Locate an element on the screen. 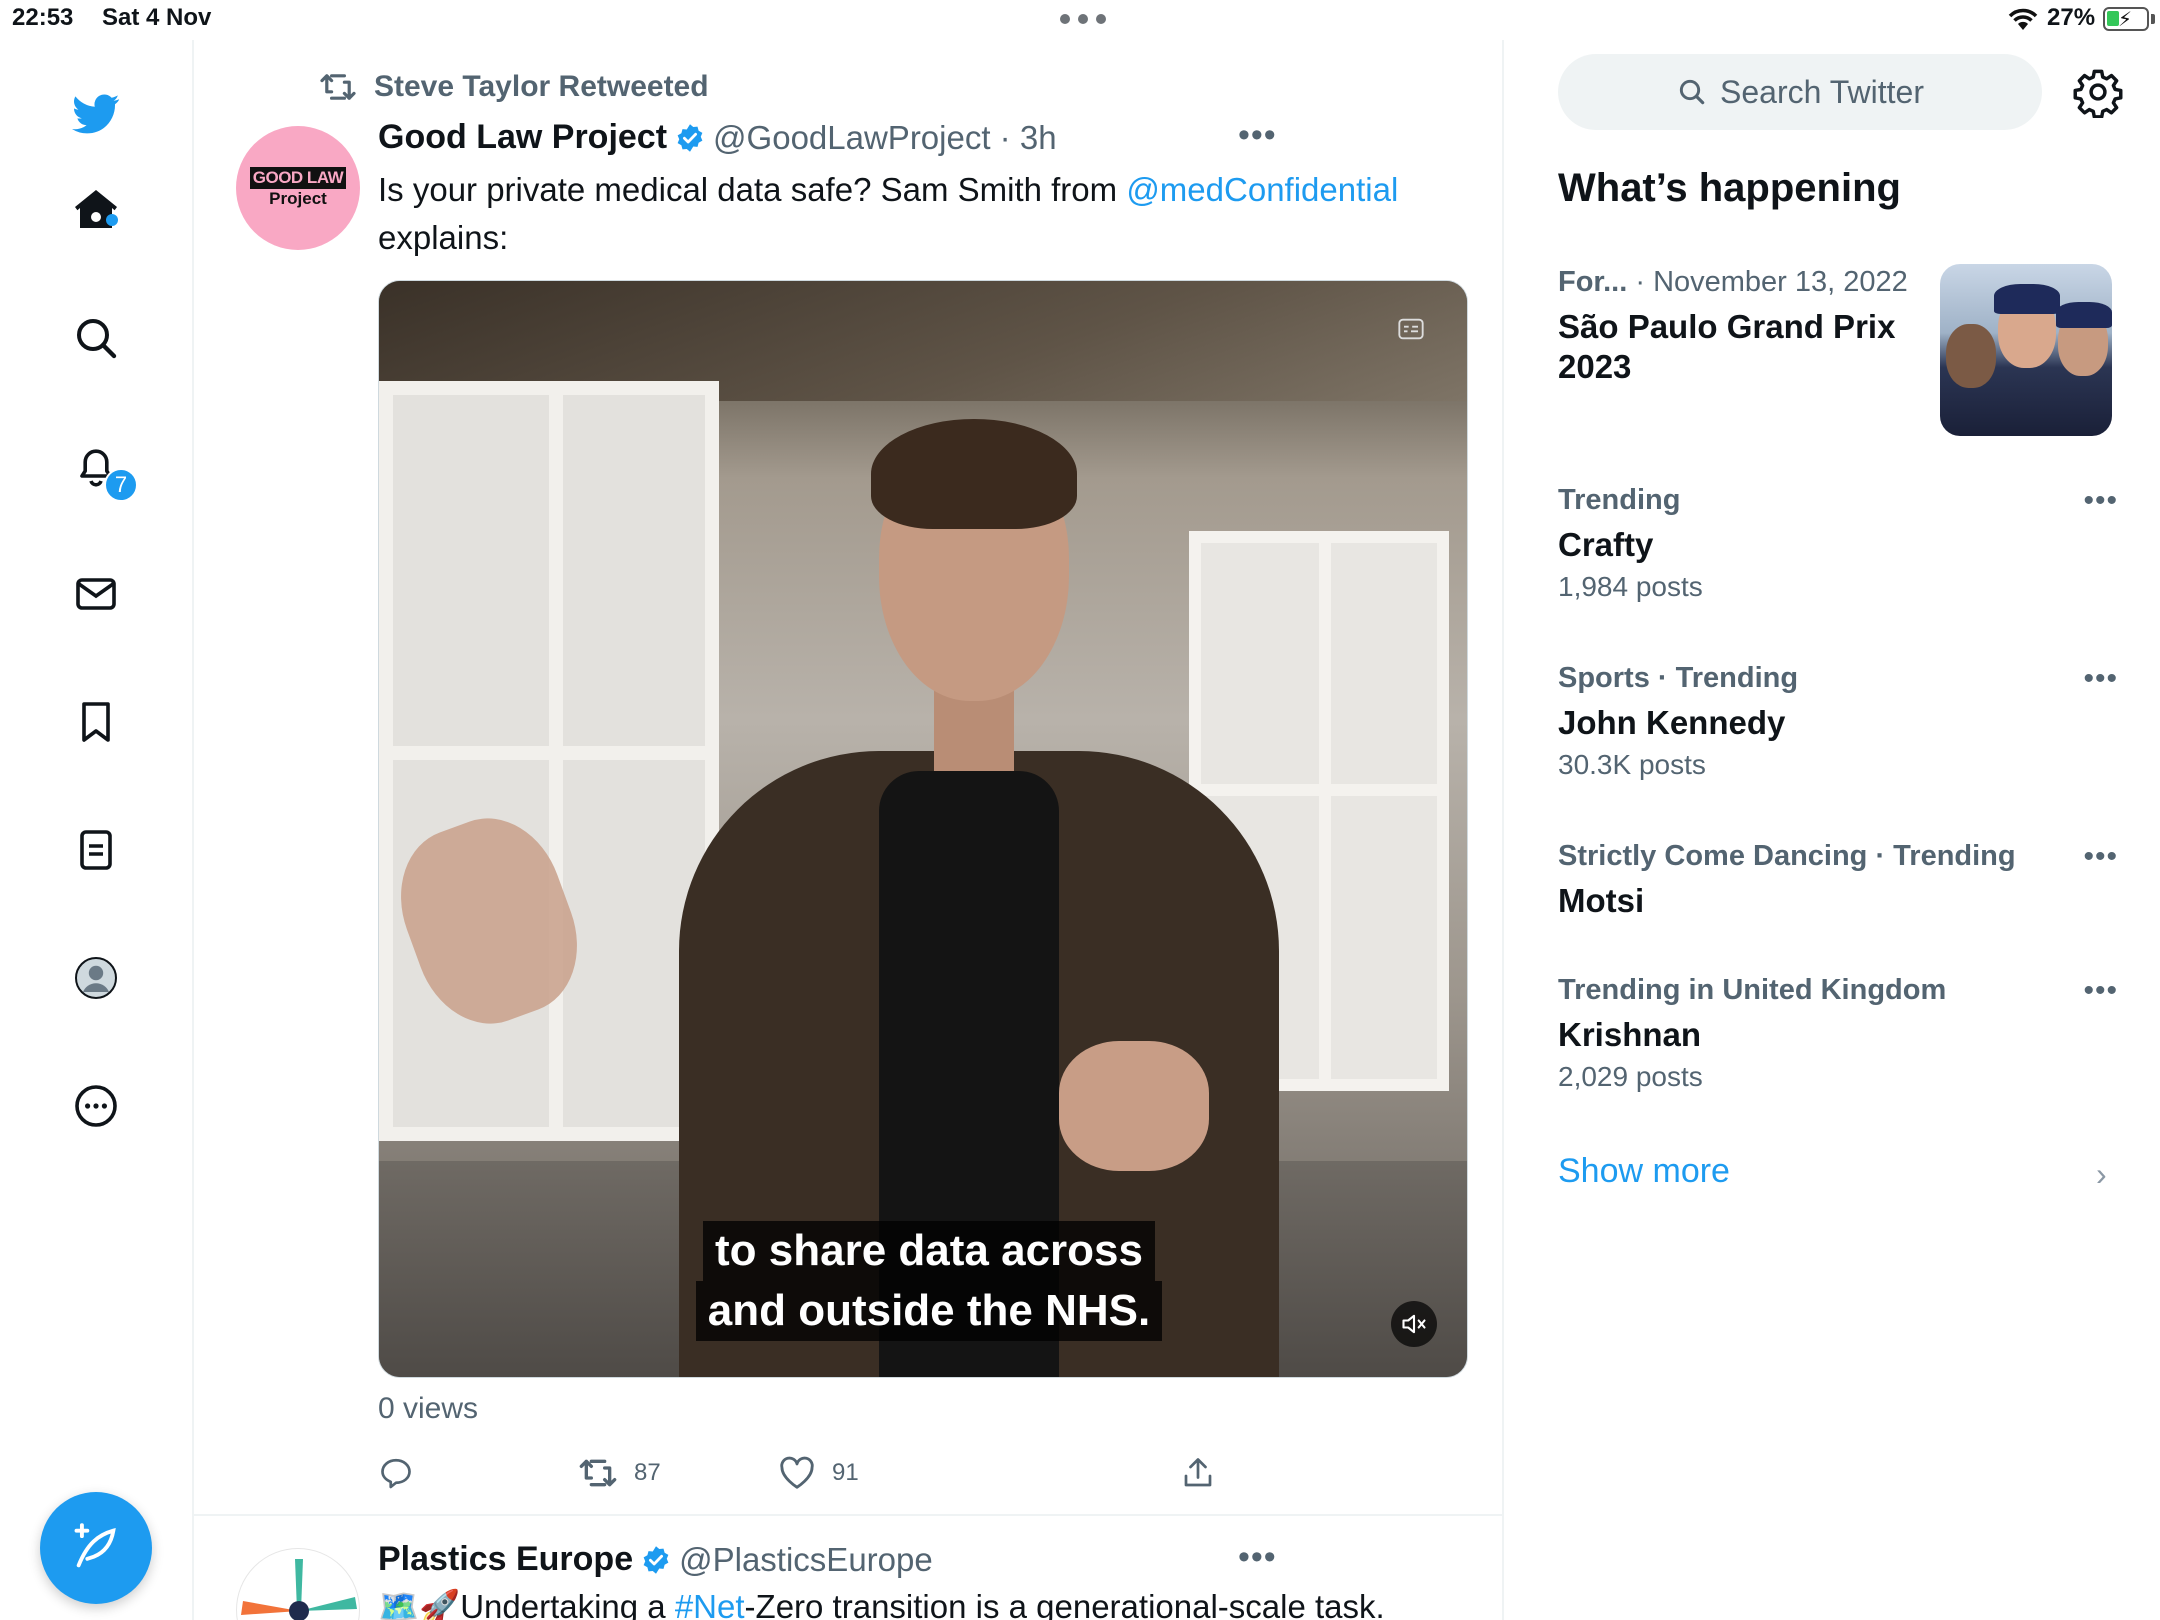 This screenshot has width=2160, height=1620. trend-meta: Trending in United Kingdom is located at coordinates (1752, 990).